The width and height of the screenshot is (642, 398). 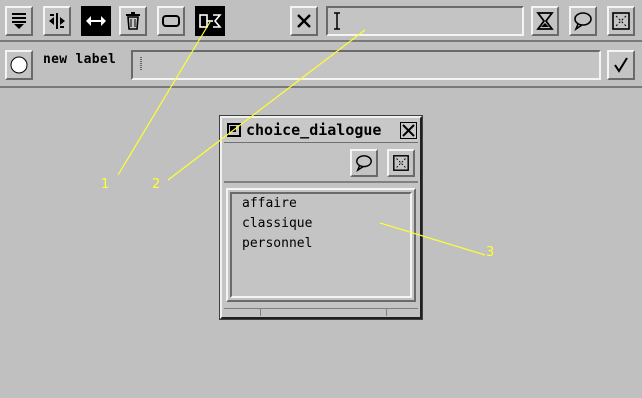 What do you see at coordinates (321, 21) in the screenshot?
I see `top-toolbar` at bounding box center [321, 21].